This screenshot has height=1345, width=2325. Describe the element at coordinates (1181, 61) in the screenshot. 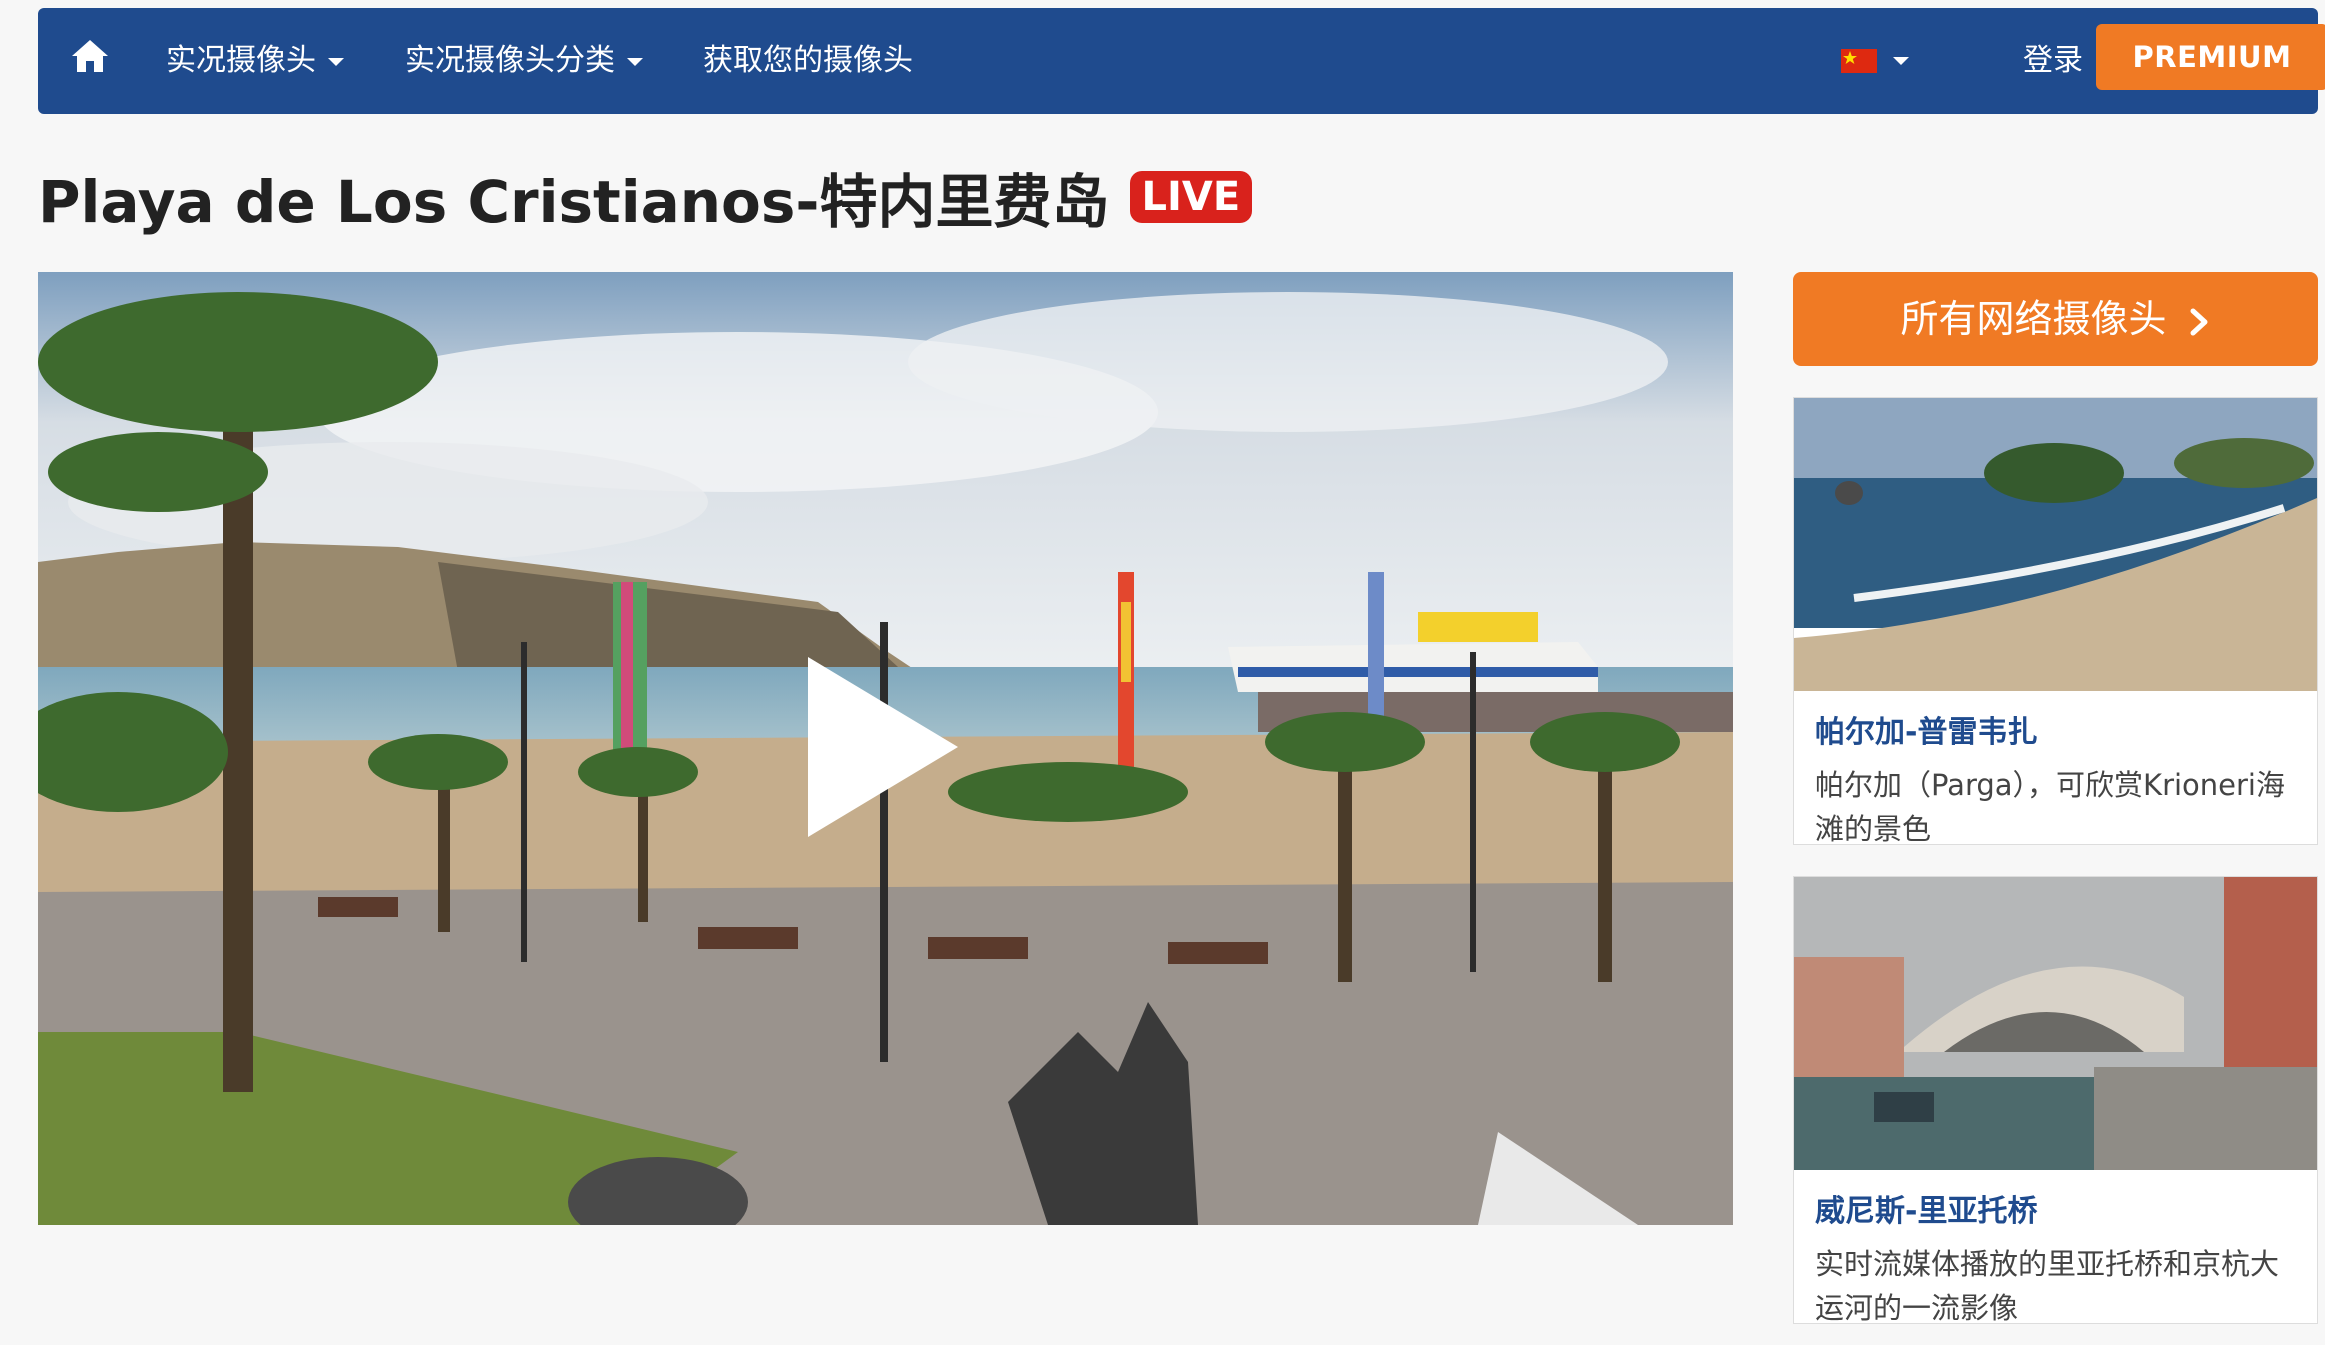

I see `top-navbar: 实况摄像头 实况摄像头分类 获取您的摄像头 登录 PREMIUM` at that location.